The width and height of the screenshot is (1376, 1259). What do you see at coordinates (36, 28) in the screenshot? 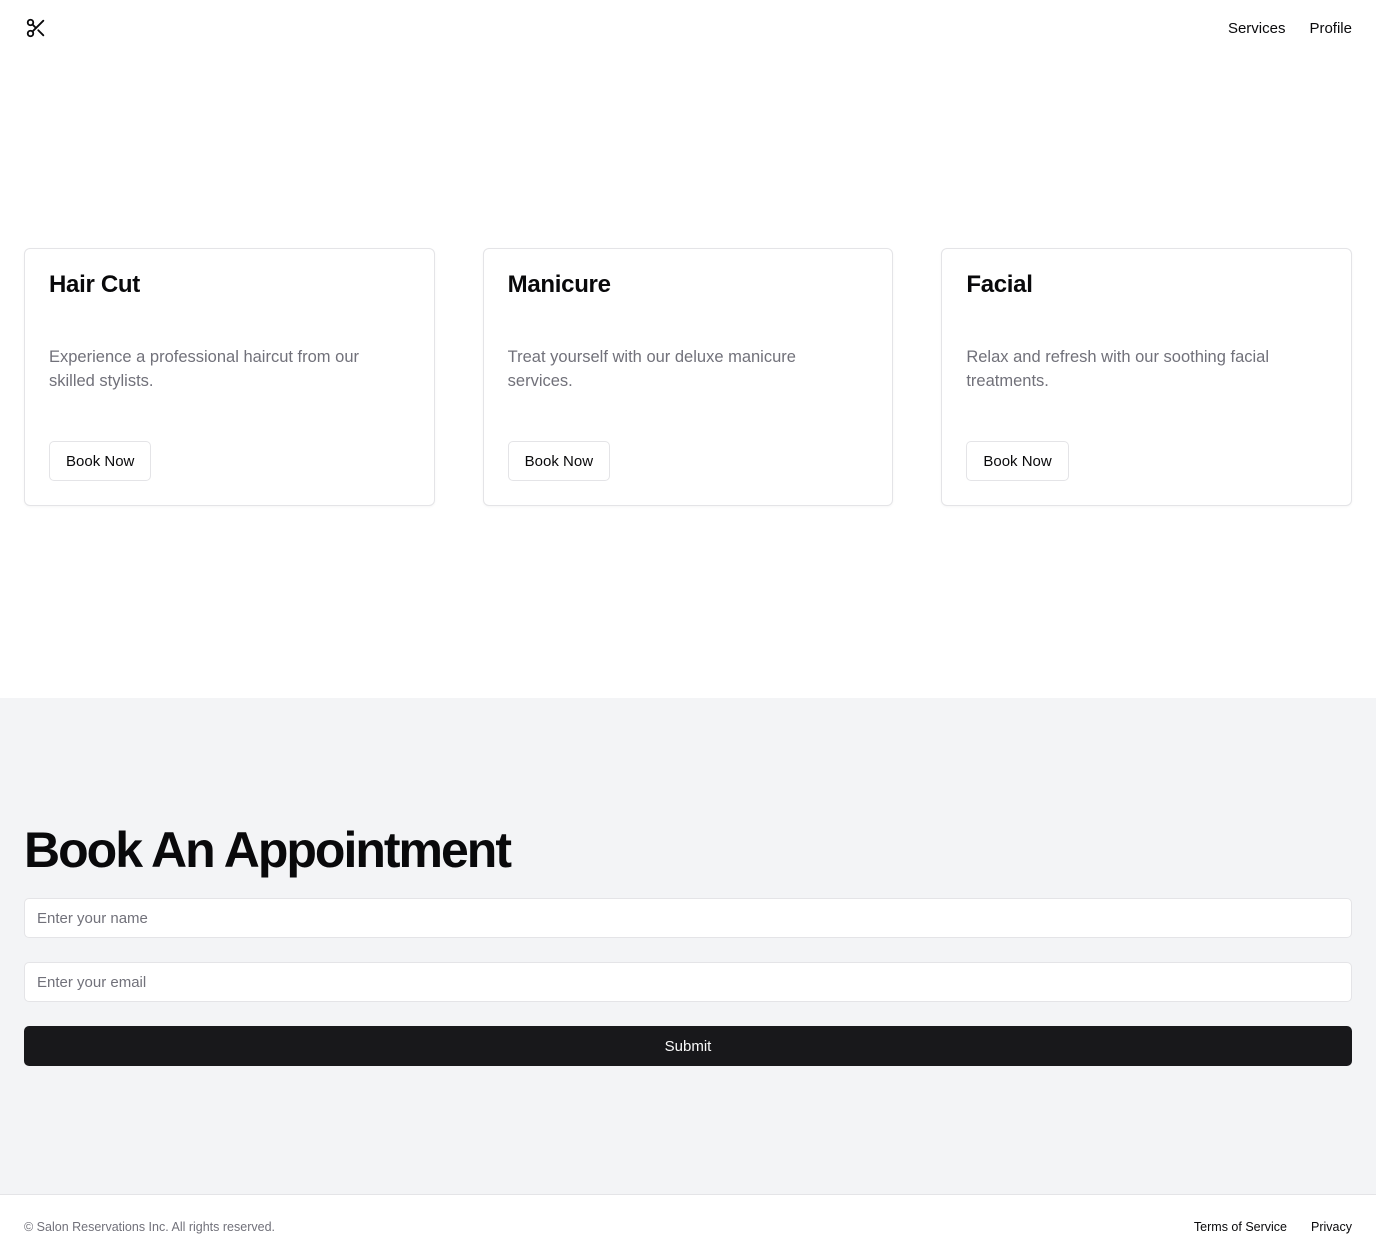
I see `scissors-icon` at bounding box center [36, 28].